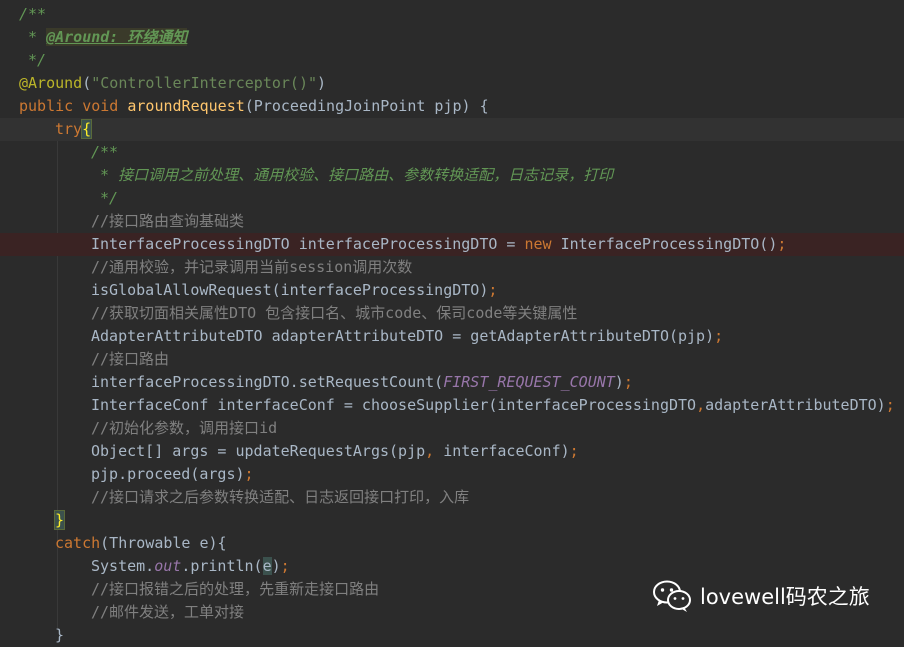  What do you see at coordinates (267, 382) in the screenshot?
I see `code-text: interfaceProcessingDTO.setRequestCount(` at bounding box center [267, 382].